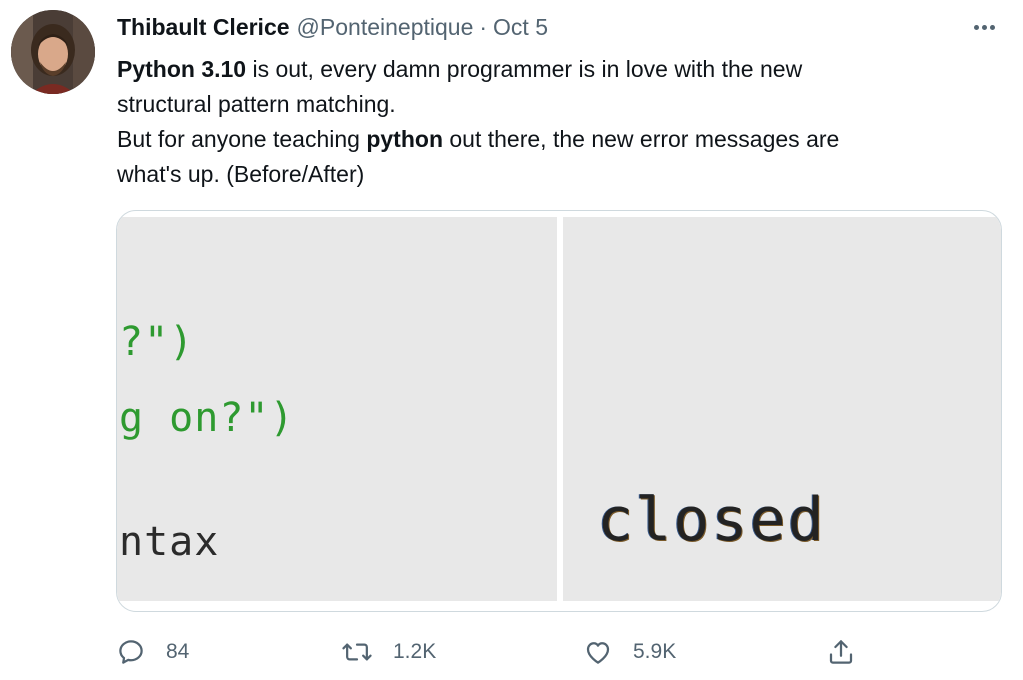 The height and width of the screenshot is (680, 1023). I want to click on code-line: closed, so click(711, 520).